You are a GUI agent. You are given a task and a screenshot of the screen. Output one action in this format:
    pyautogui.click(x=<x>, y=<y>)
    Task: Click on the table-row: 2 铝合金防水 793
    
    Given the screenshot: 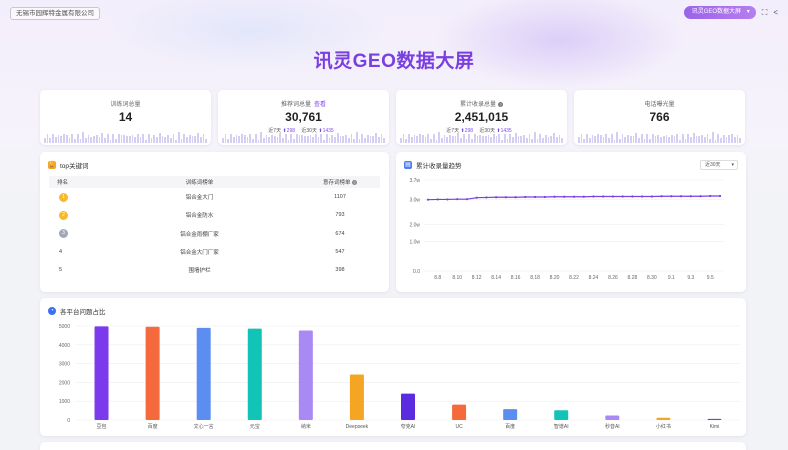 What is the action you would take?
    pyautogui.click(x=214, y=215)
    